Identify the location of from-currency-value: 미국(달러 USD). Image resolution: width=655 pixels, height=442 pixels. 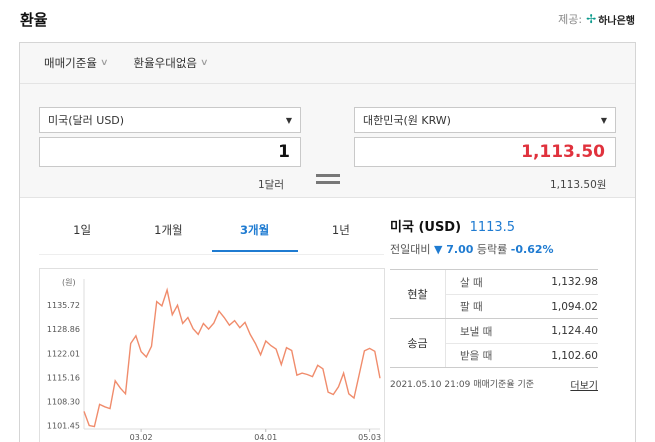
(86, 120).